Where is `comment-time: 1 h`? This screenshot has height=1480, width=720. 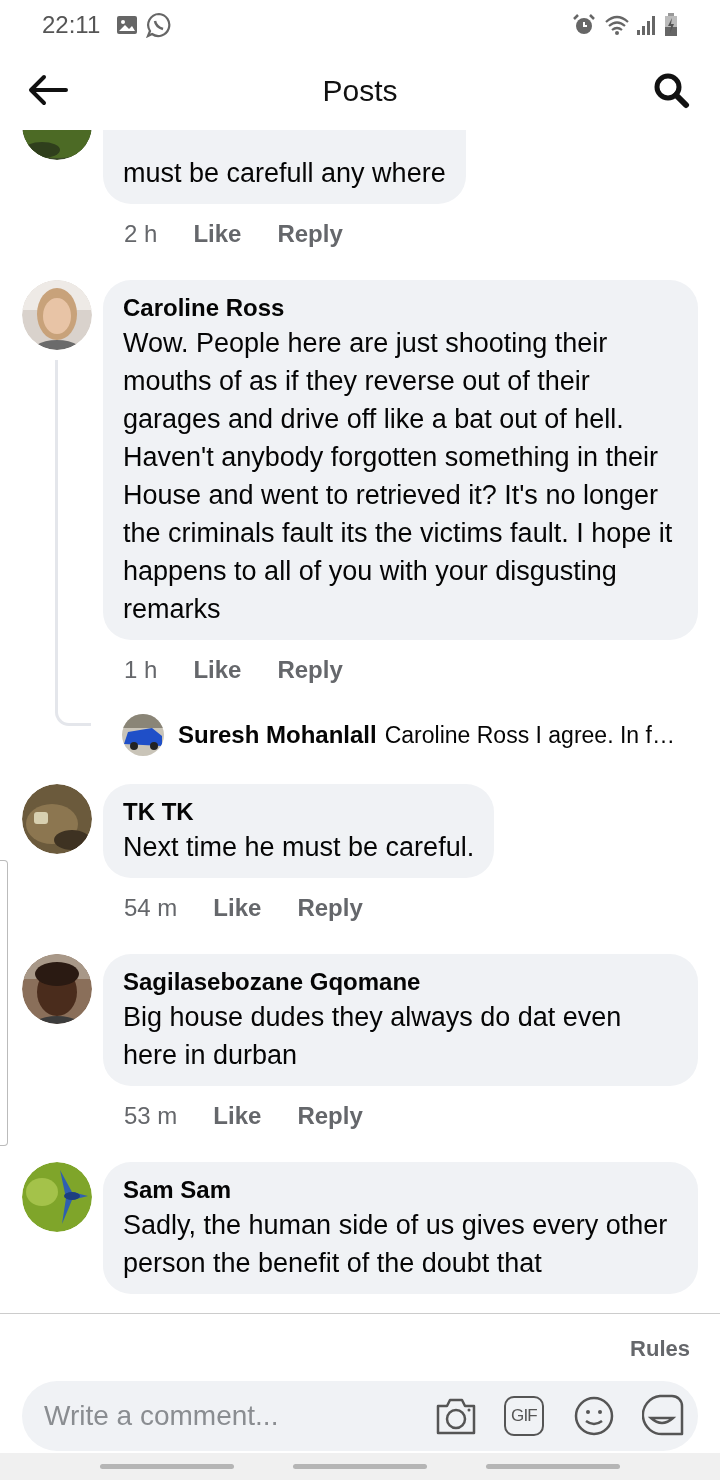 comment-time: 1 h is located at coordinates (141, 670).